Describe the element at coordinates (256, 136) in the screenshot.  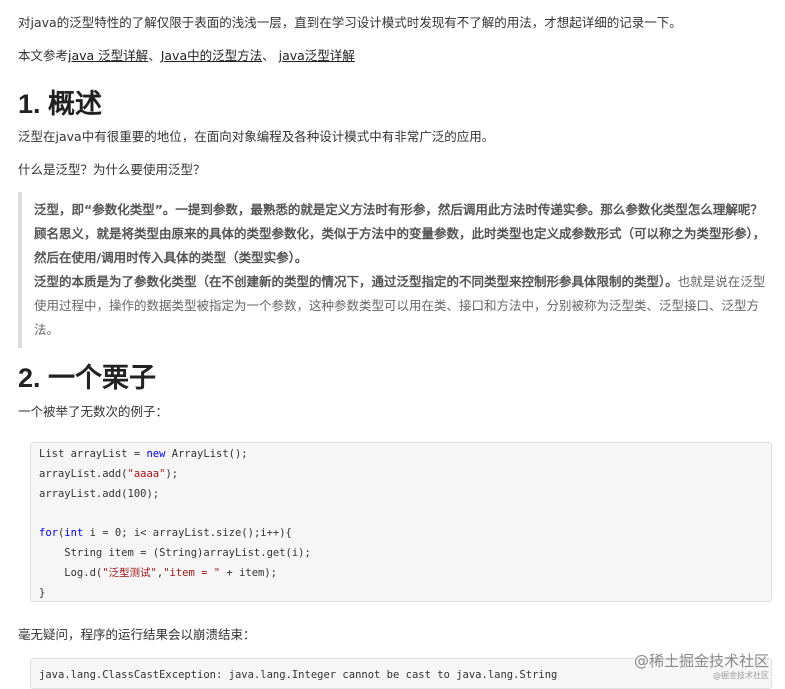
I see `overview-paragraph: 泛型在java中有很重要的地位，在面向对象编程及各种设计模式中有非常广泛的应用。` at that location.